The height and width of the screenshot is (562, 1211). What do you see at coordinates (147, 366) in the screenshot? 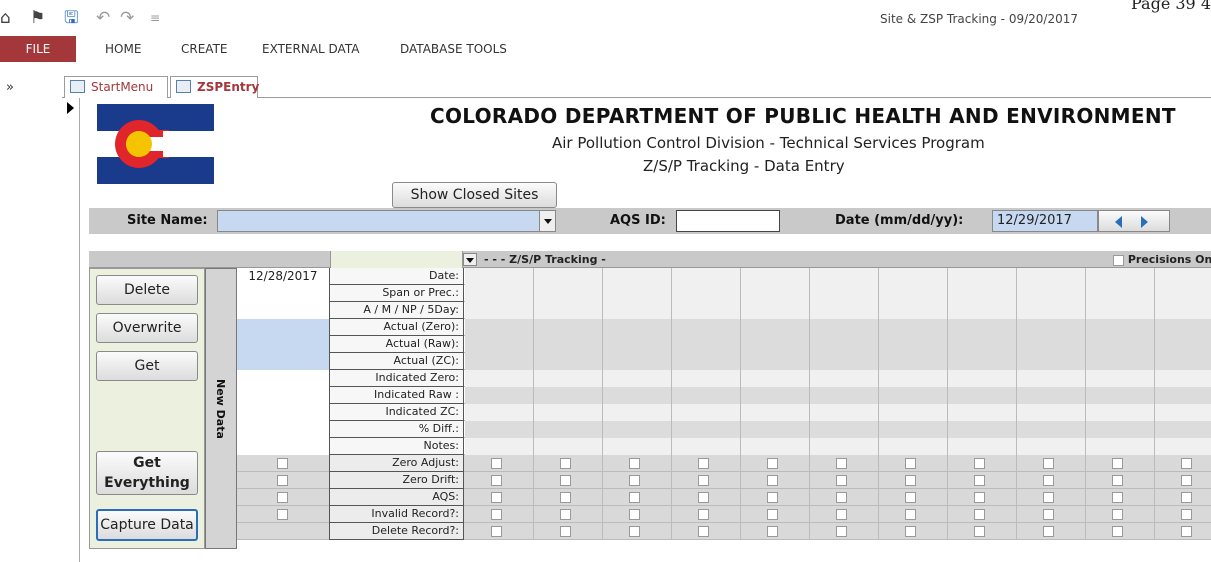
I see `get-button: Get` at bounding box center [147, 366].